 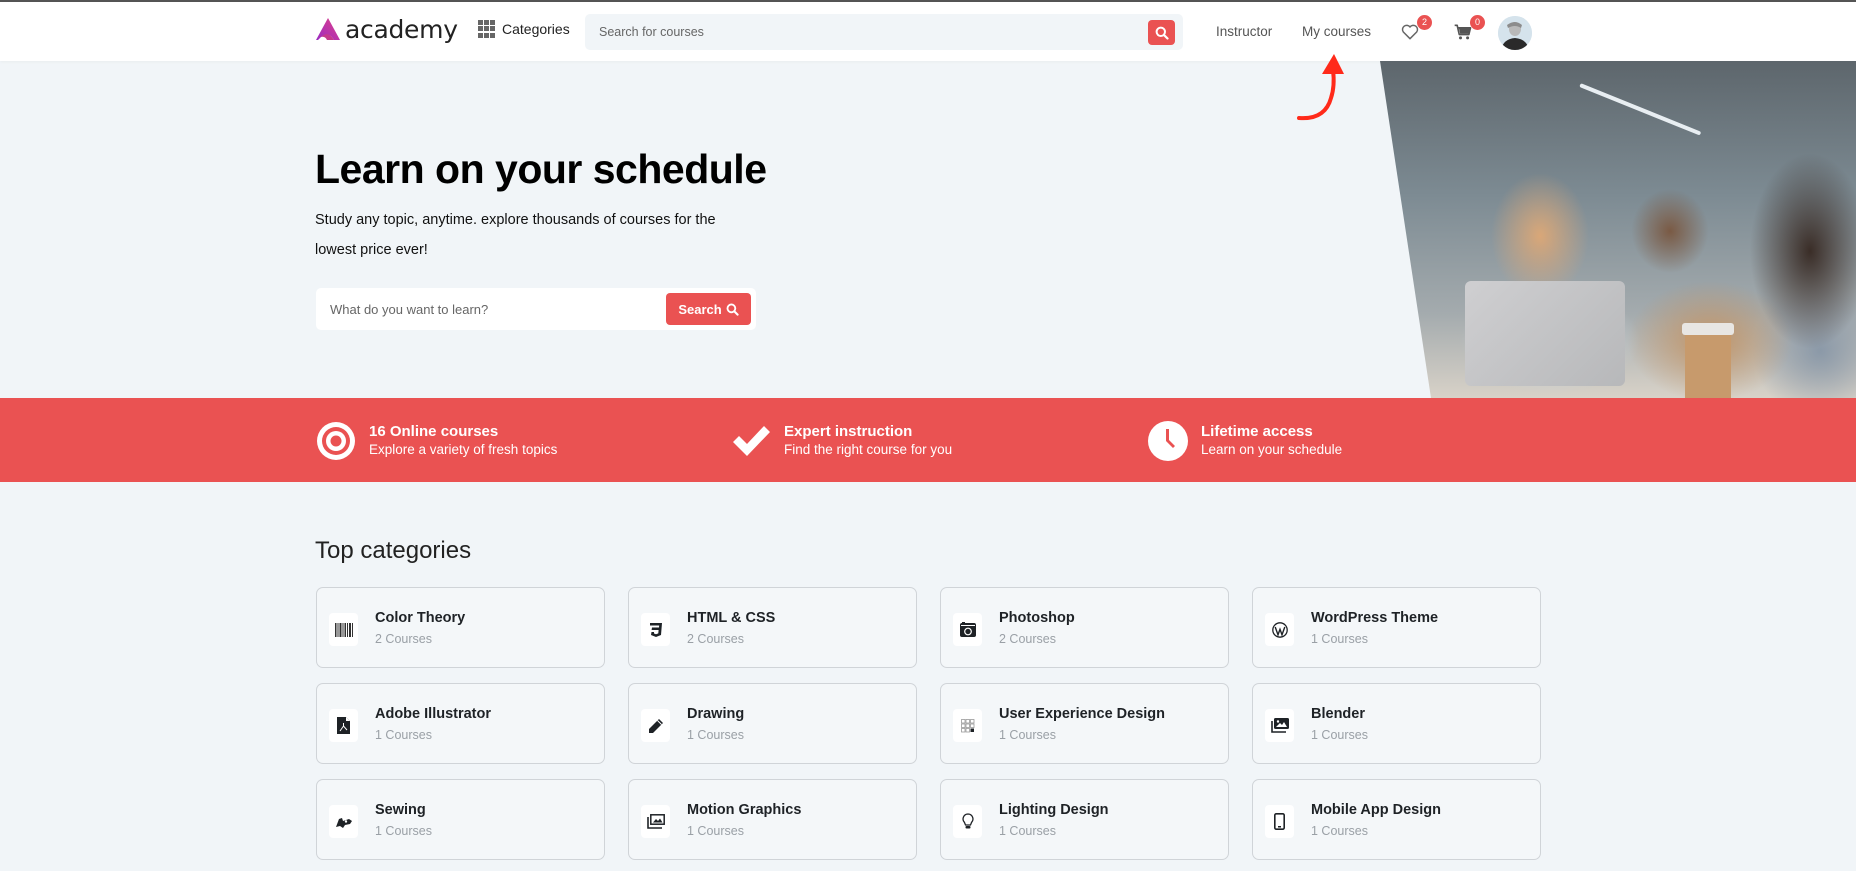 What do you see at coordinates (400, 810) in the screenshot?
I see `category-name: Sewing` at bounding box center [400, 810].